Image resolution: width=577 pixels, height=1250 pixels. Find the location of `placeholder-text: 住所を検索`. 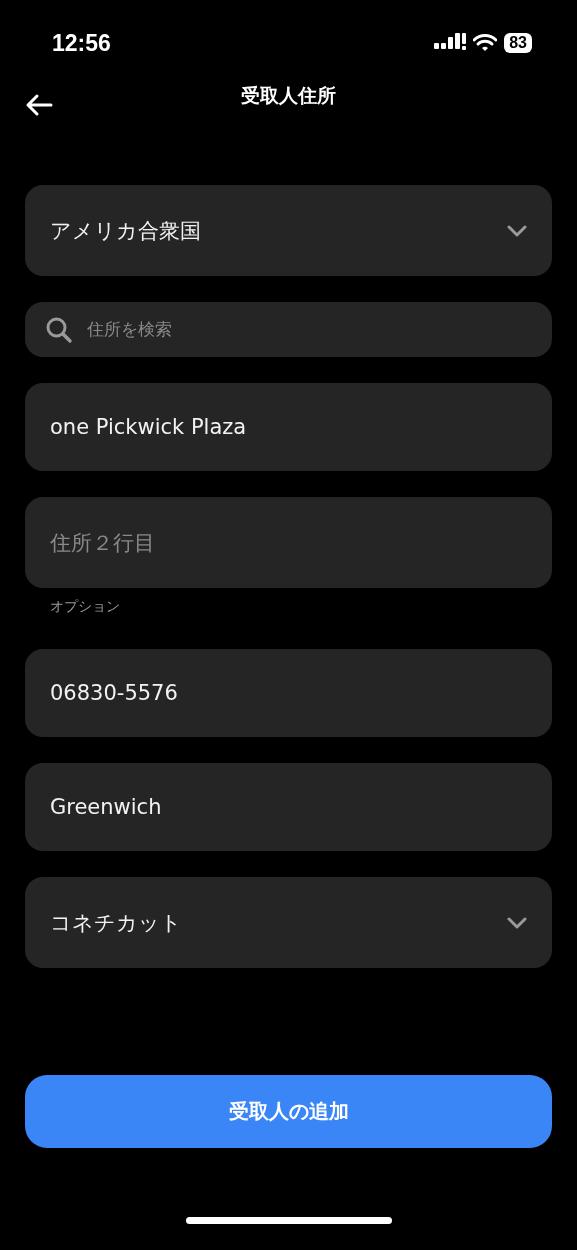

placeholder-text: 住所を検索 is located at coordinates (130, 329).